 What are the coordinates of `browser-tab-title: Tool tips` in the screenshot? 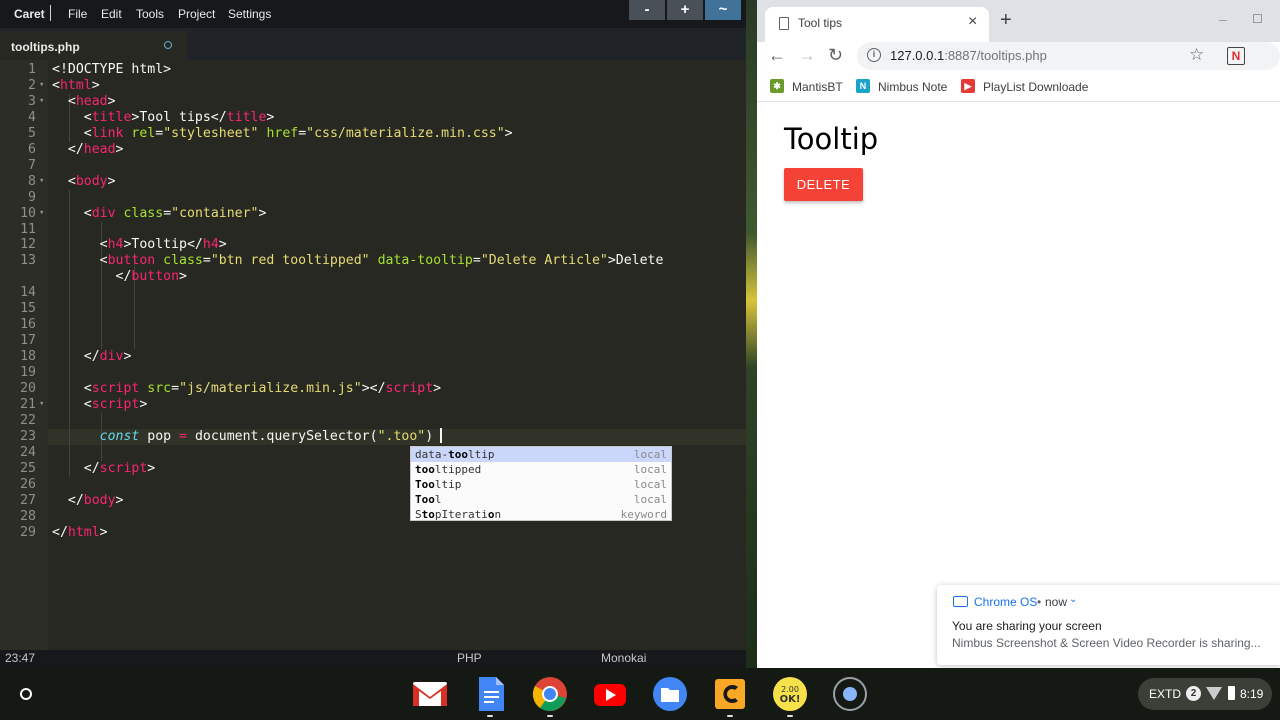 It's located at (820, 23).